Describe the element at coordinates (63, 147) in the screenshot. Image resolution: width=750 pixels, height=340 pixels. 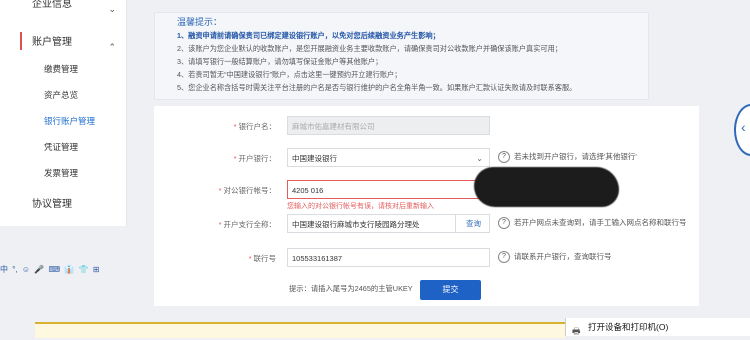
I see `sidebar-item-vouchers: 凭证管理` at that location.